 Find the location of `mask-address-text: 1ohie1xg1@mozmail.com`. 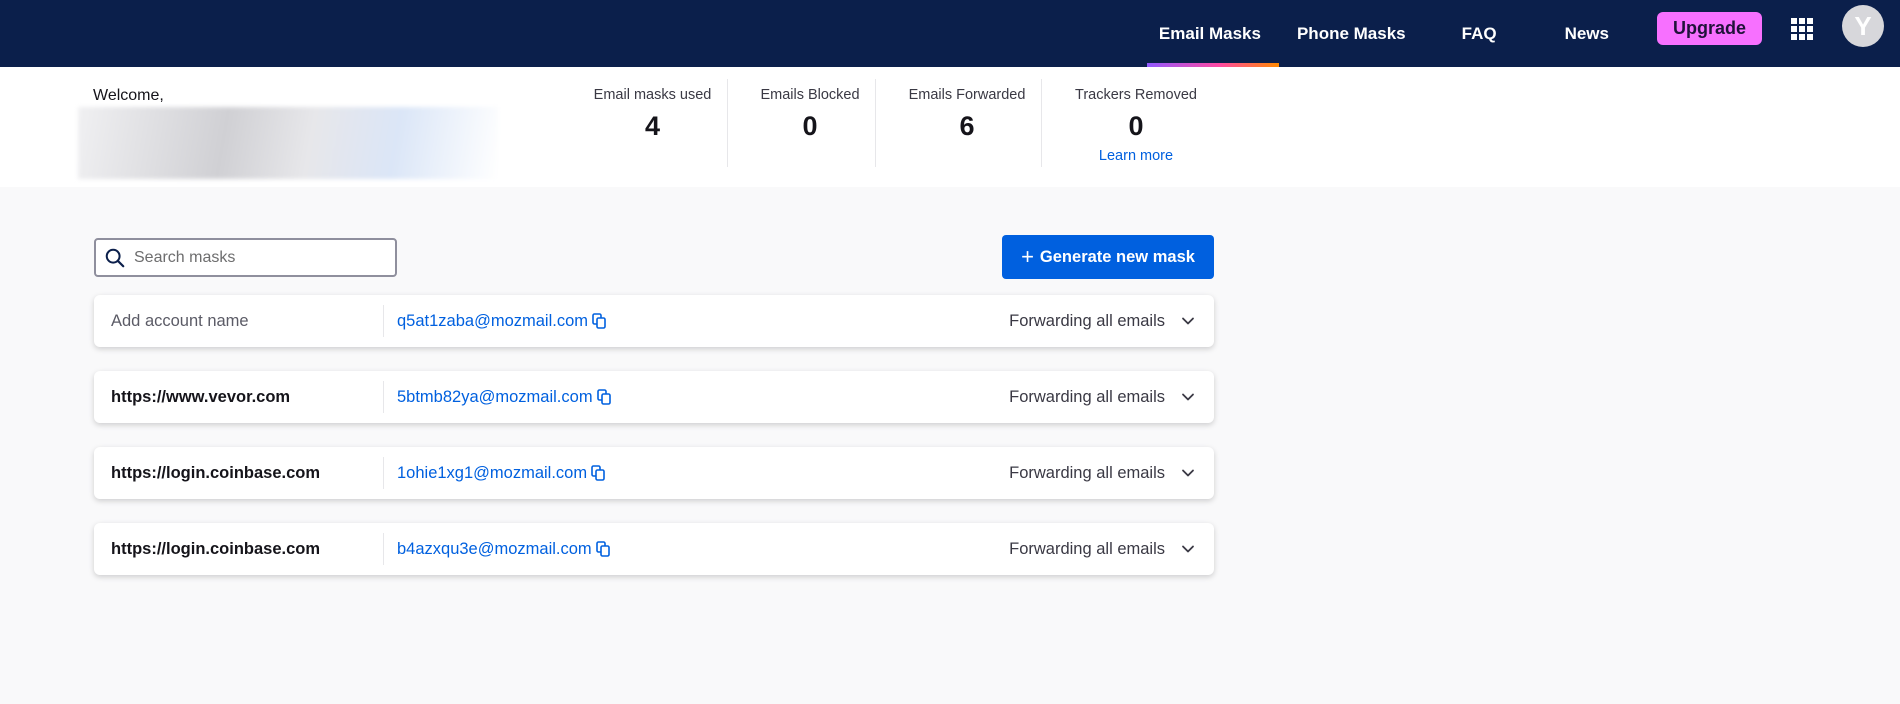

mask-address-text: 1ohie1xg1@mozmail.com is located at coordinates (492, 472).